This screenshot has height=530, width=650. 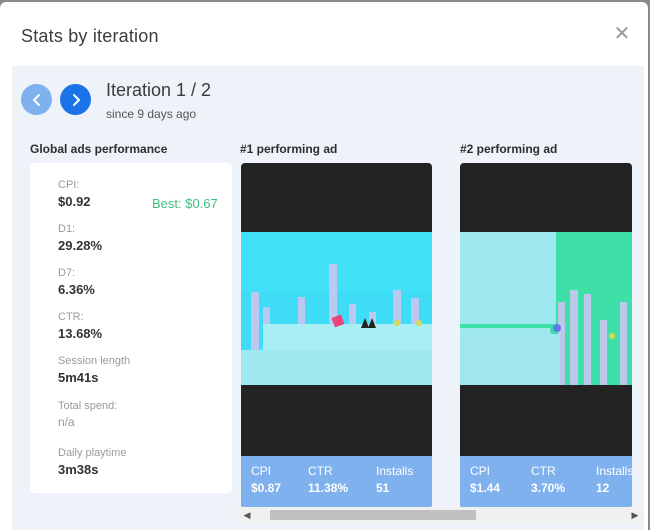 What do you see at coordinates (151, 114) in the screenshot?
I see `iteration-since: since 9 days ago` at bounding box center [151, 114].